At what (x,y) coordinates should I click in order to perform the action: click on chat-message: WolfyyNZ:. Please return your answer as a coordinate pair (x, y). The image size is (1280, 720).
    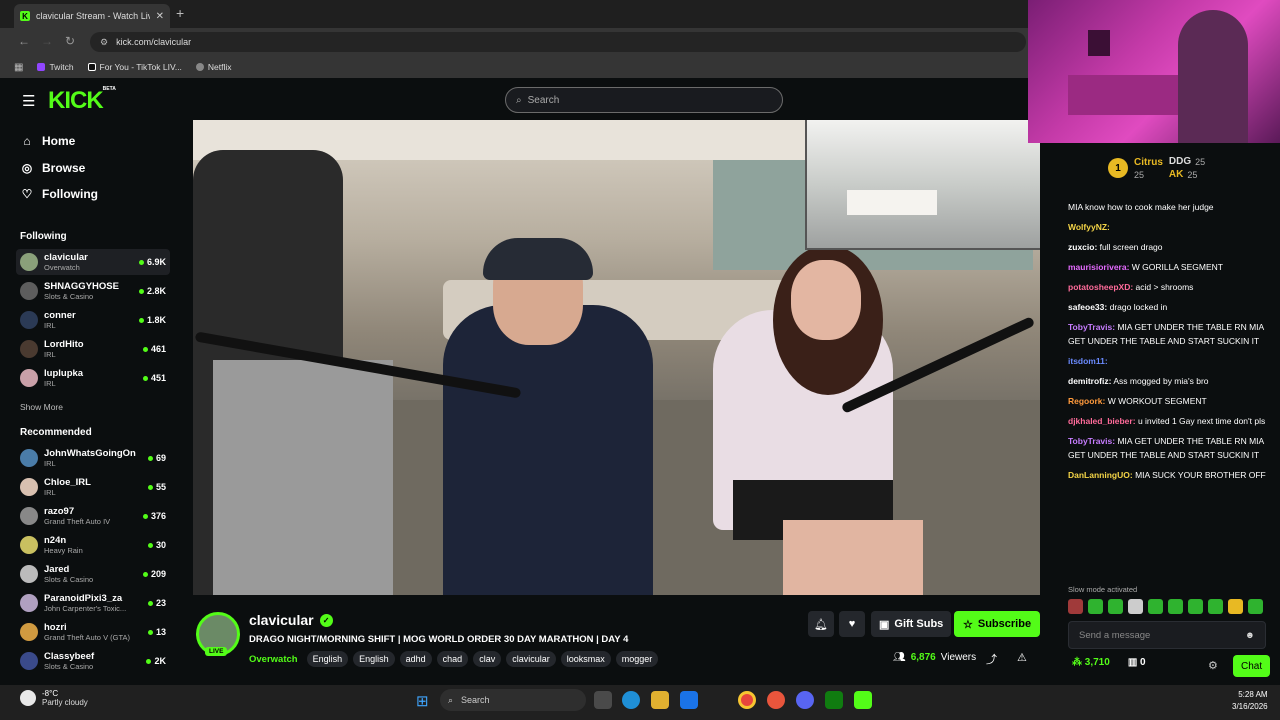
    Looking at the image, I should click on (1168, 227).